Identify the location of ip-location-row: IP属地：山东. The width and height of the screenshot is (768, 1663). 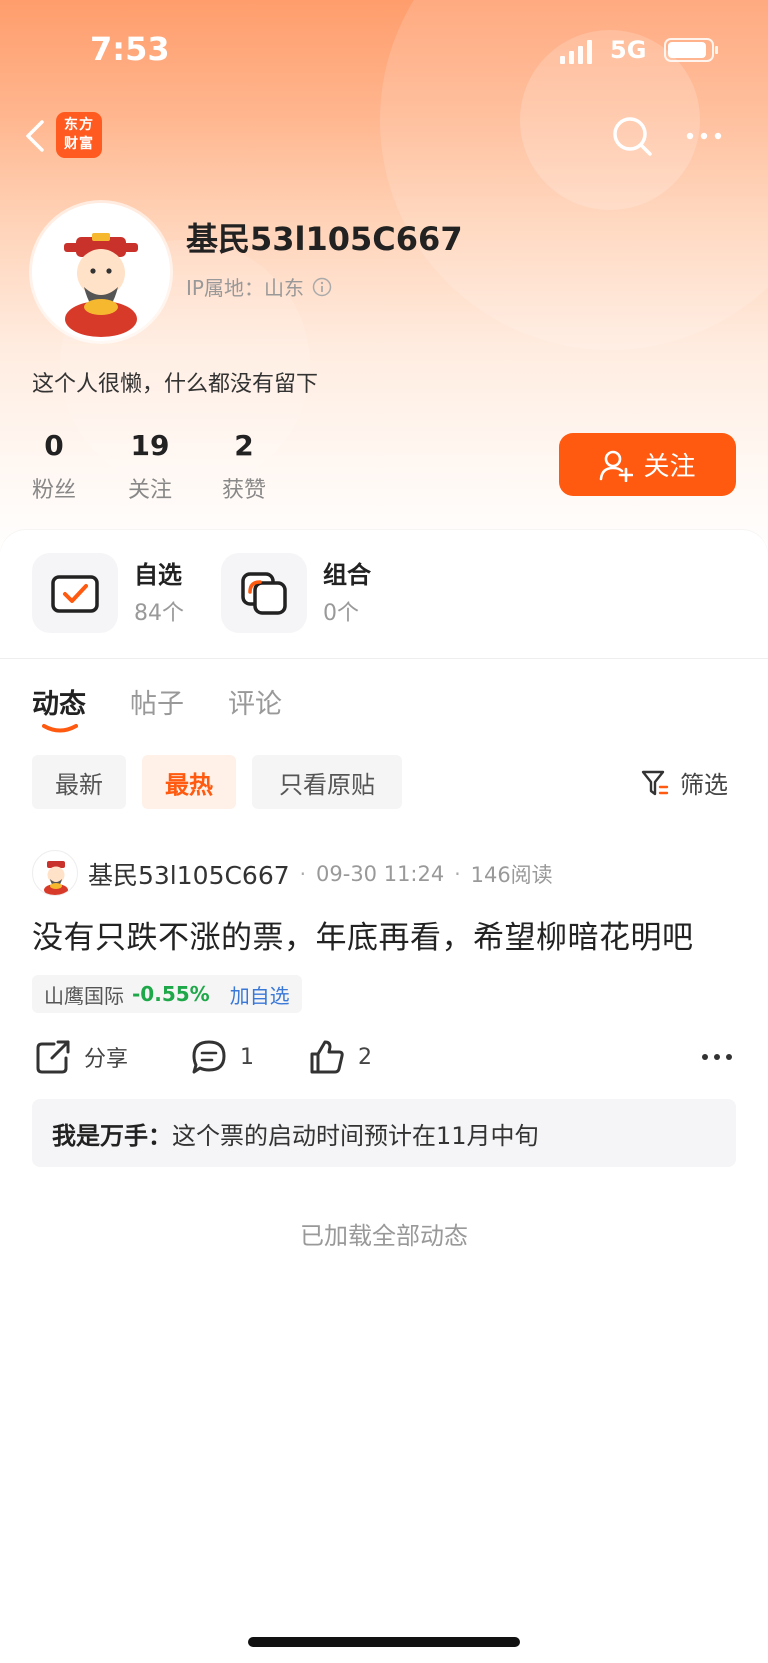
(259, 286).